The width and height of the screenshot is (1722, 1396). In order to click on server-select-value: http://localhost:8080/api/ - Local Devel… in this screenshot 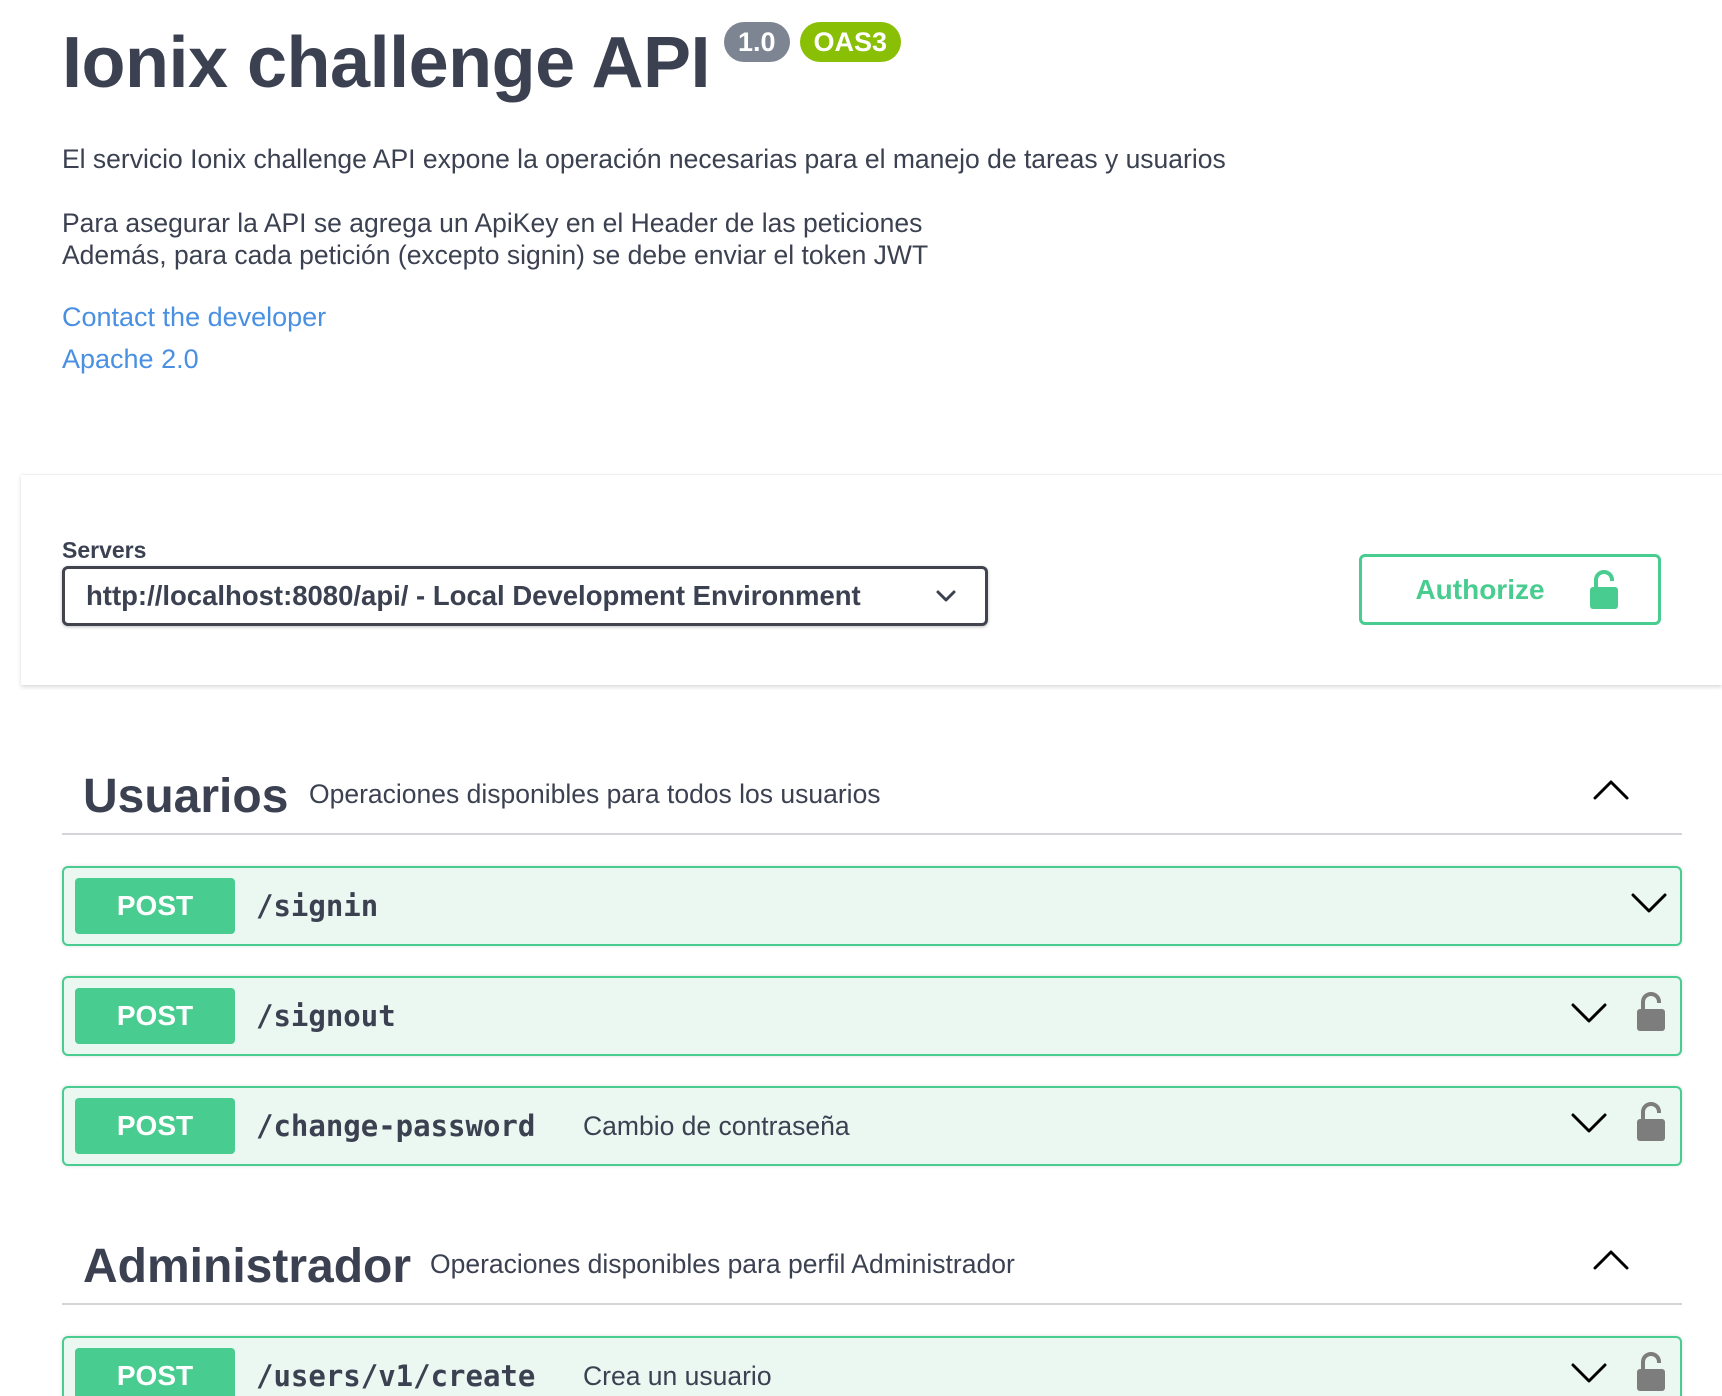, I will do `click(473, 595)`.